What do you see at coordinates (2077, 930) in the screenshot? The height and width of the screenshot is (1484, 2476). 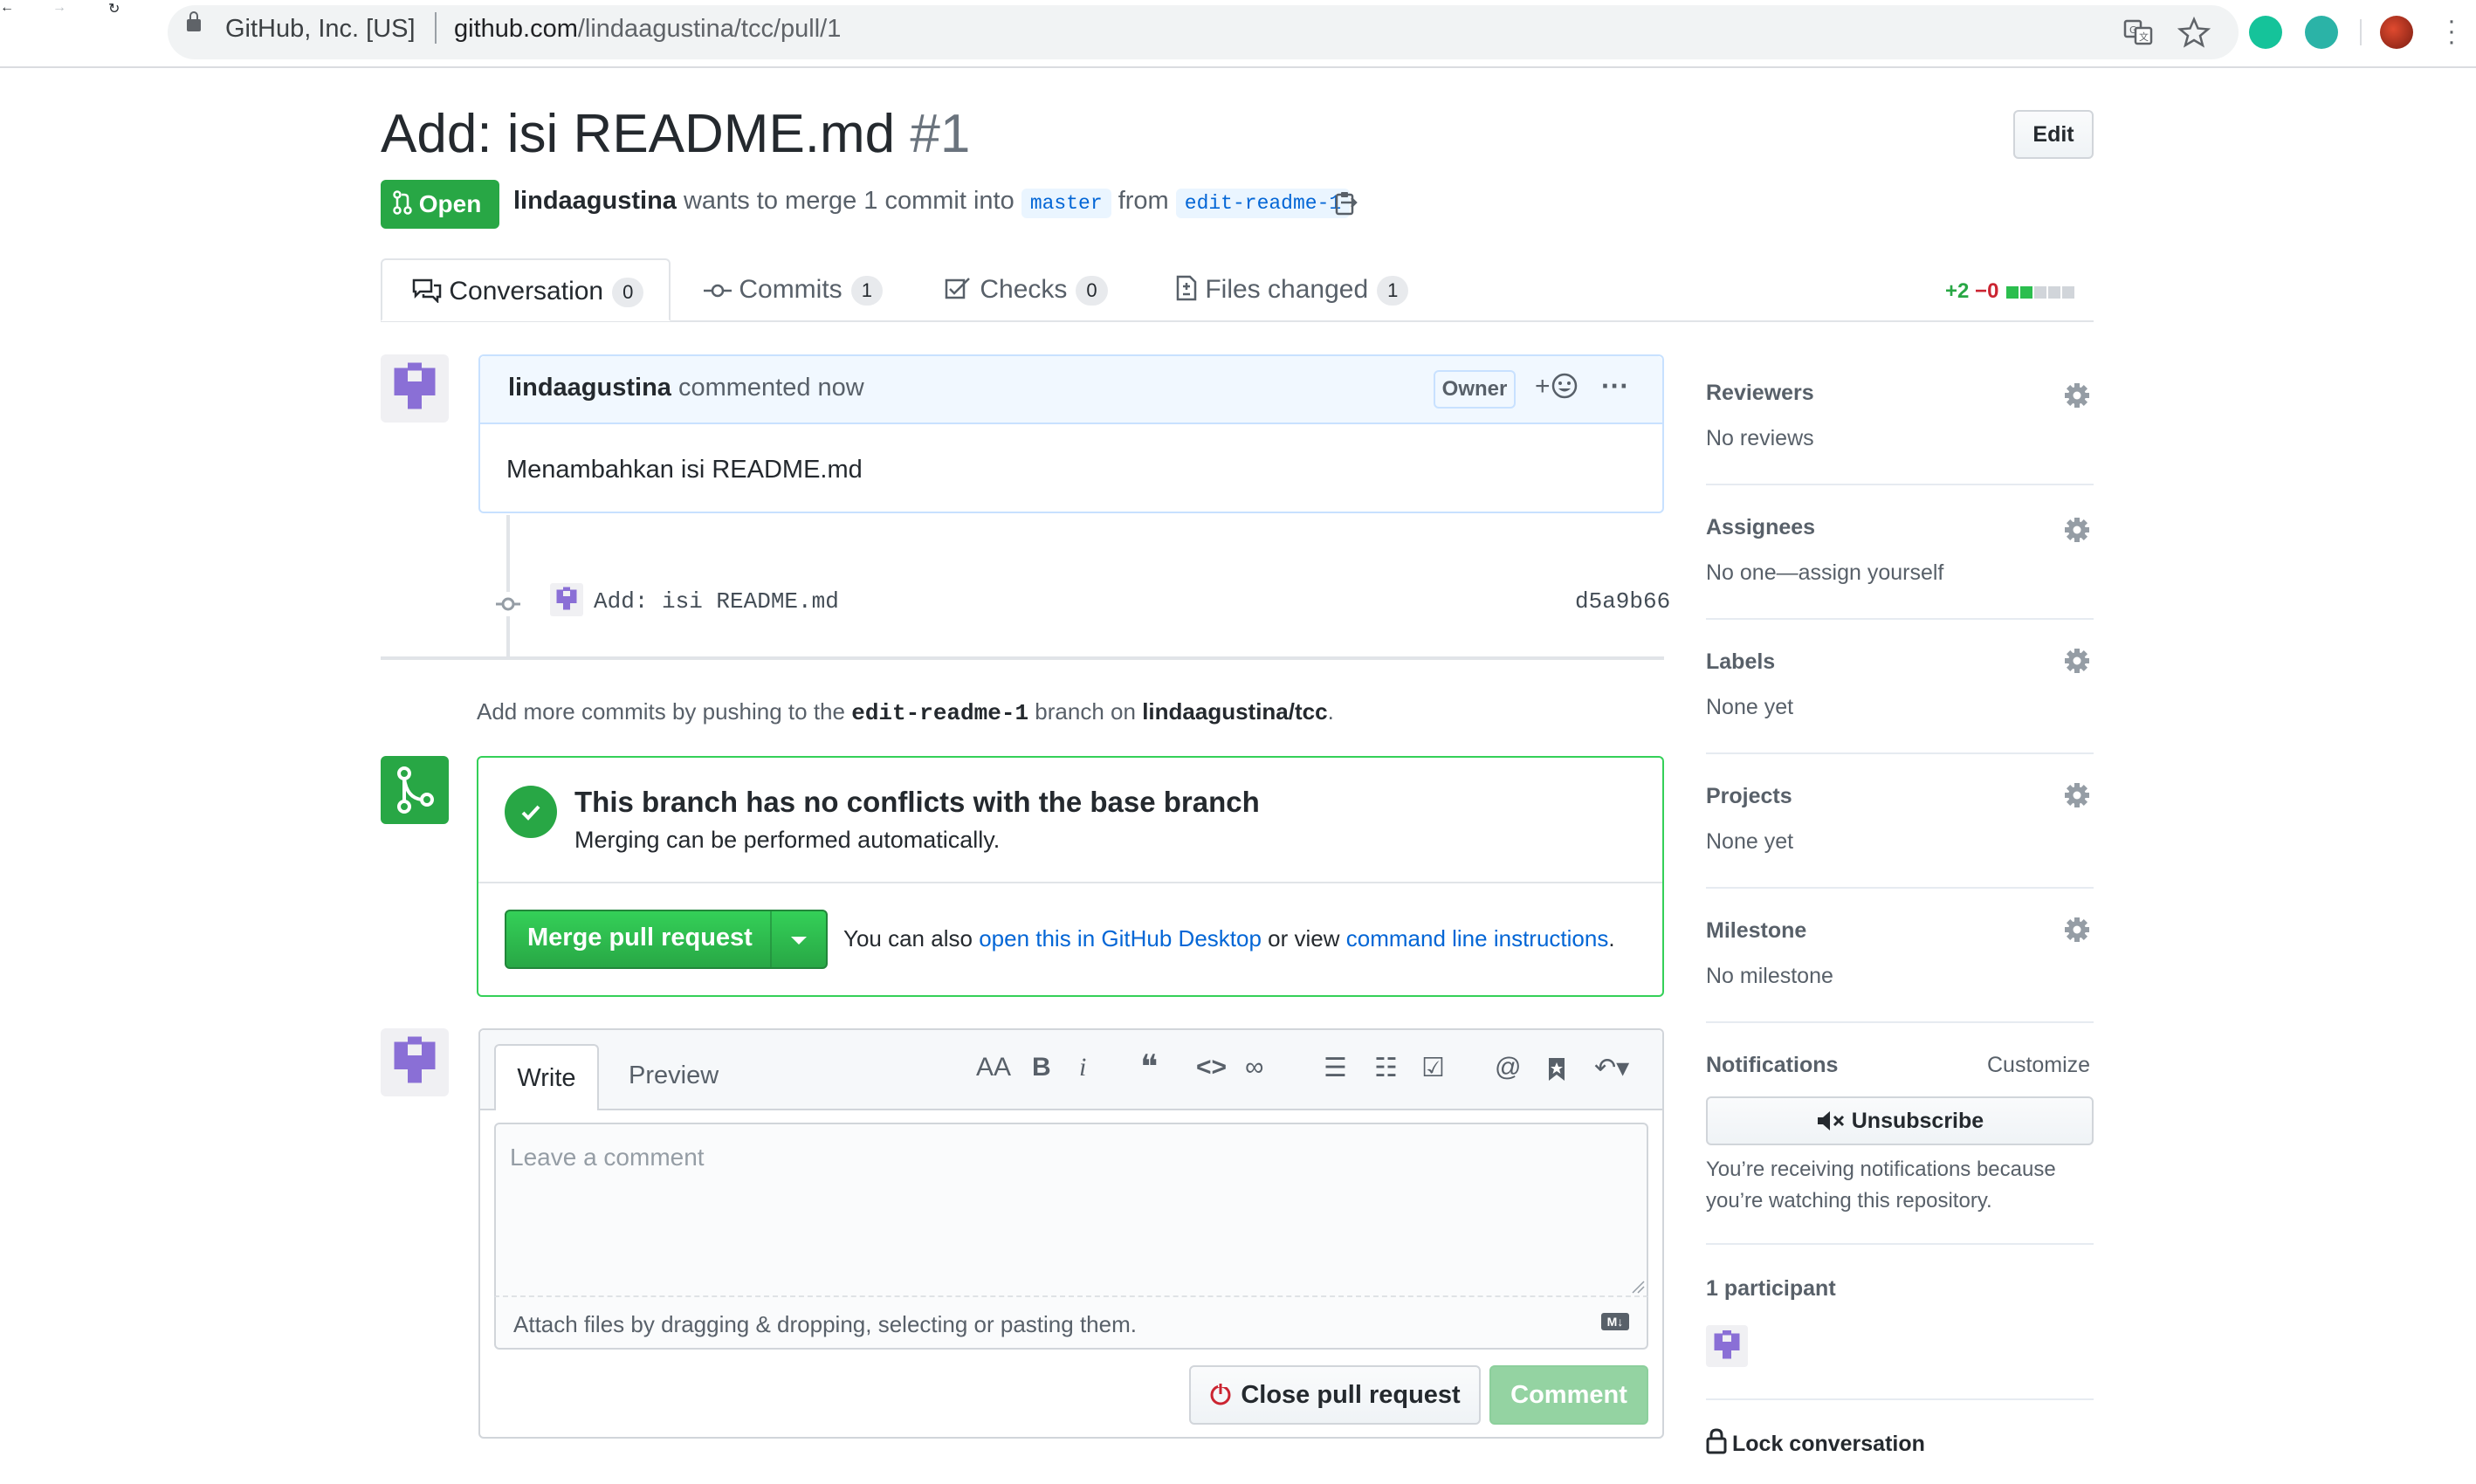 I see `milestone-gear-icon` at bounding box center [2077, 930].